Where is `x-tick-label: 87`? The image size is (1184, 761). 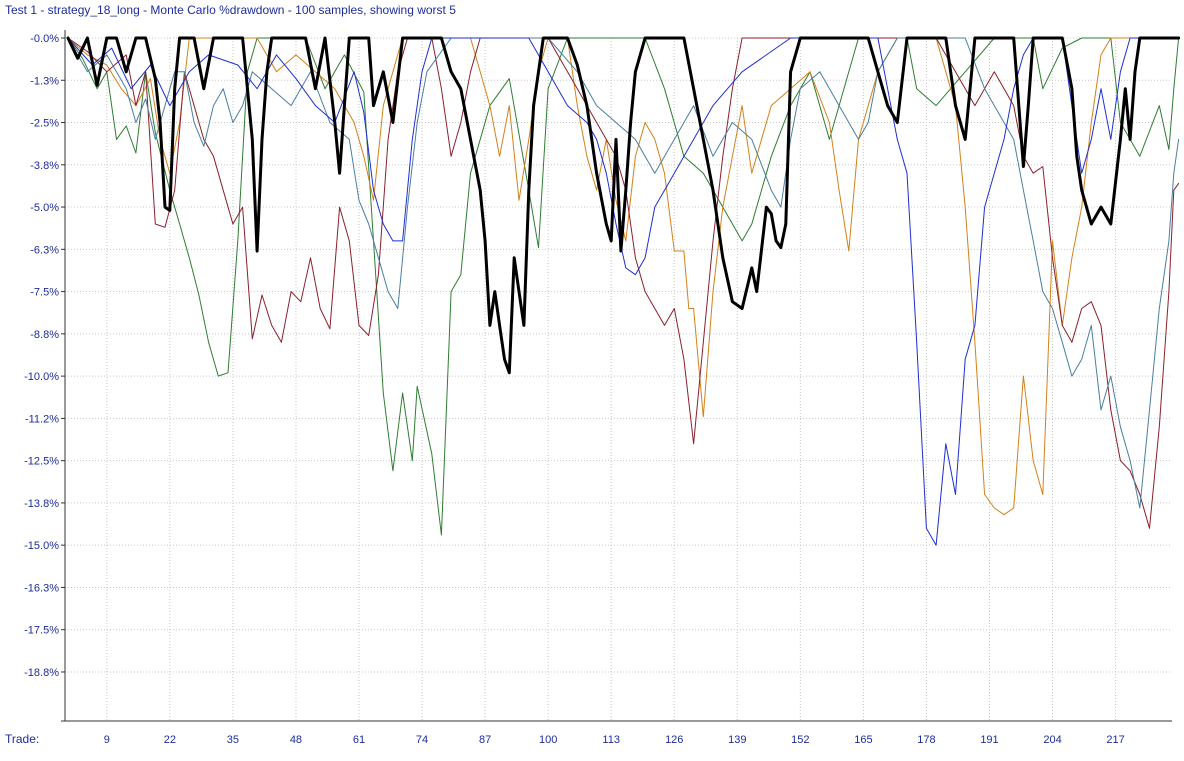
x-tick-label: 87 is located at coordinates (485, 740).